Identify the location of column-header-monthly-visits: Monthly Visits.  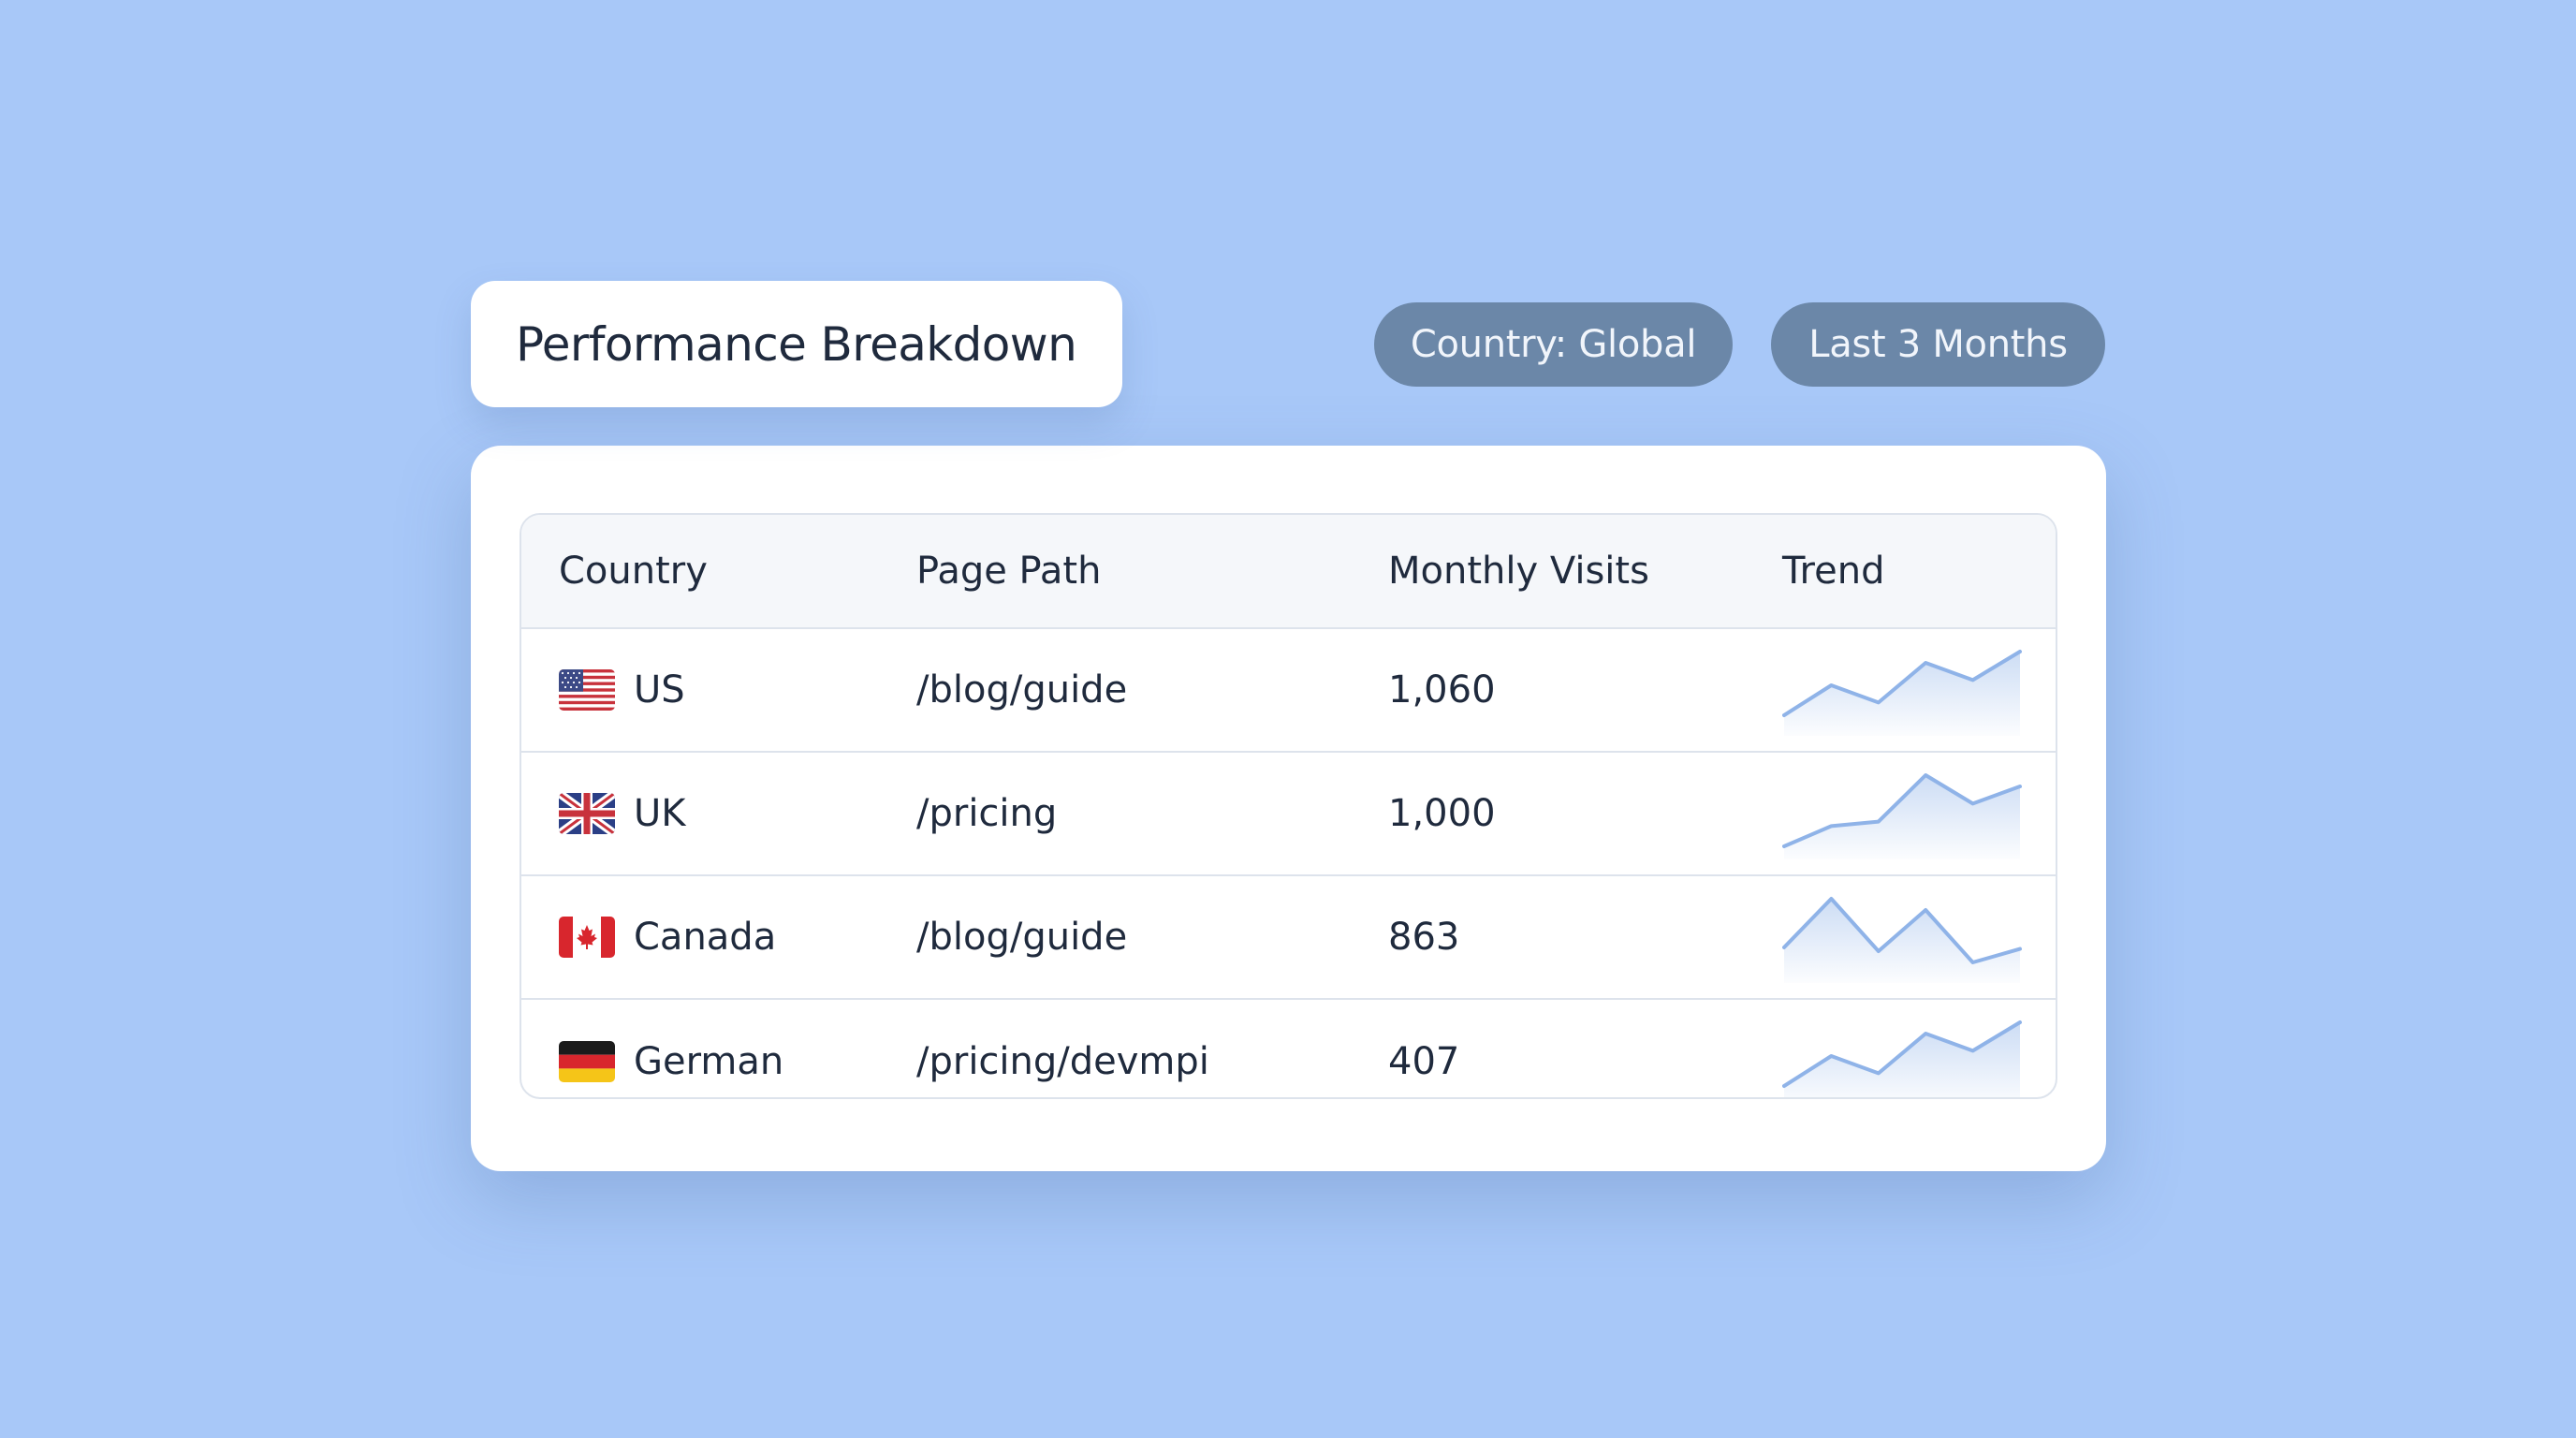
(1518, 571).